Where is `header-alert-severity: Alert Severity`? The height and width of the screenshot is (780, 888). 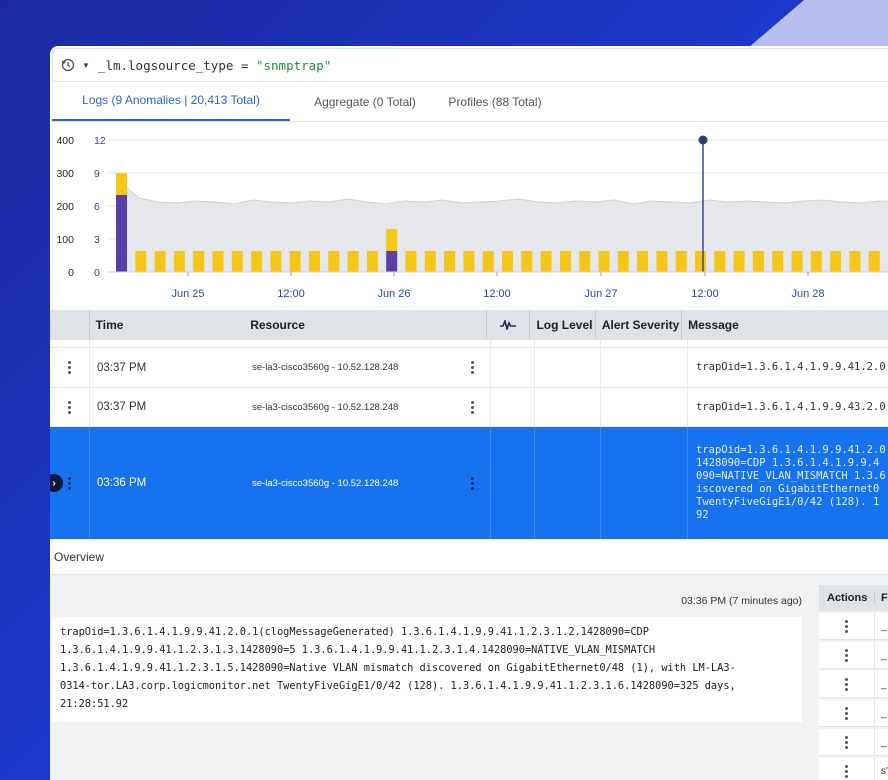 header-alert-severity: Alert Severity is located at coordinates (639, 325).